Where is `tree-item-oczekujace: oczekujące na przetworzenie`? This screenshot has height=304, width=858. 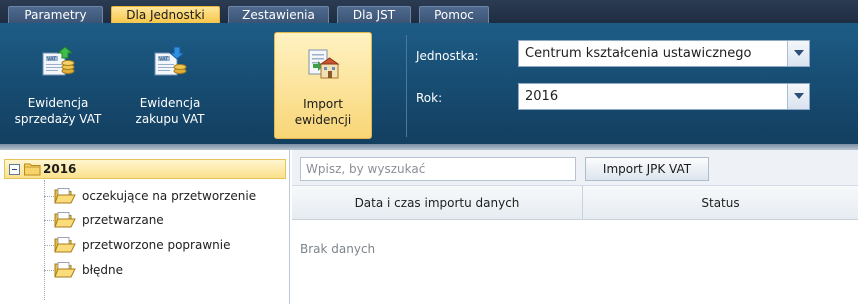
tree-item-oczekujace: oczekujące na przetworzenie is located at coordinates (166, 196).